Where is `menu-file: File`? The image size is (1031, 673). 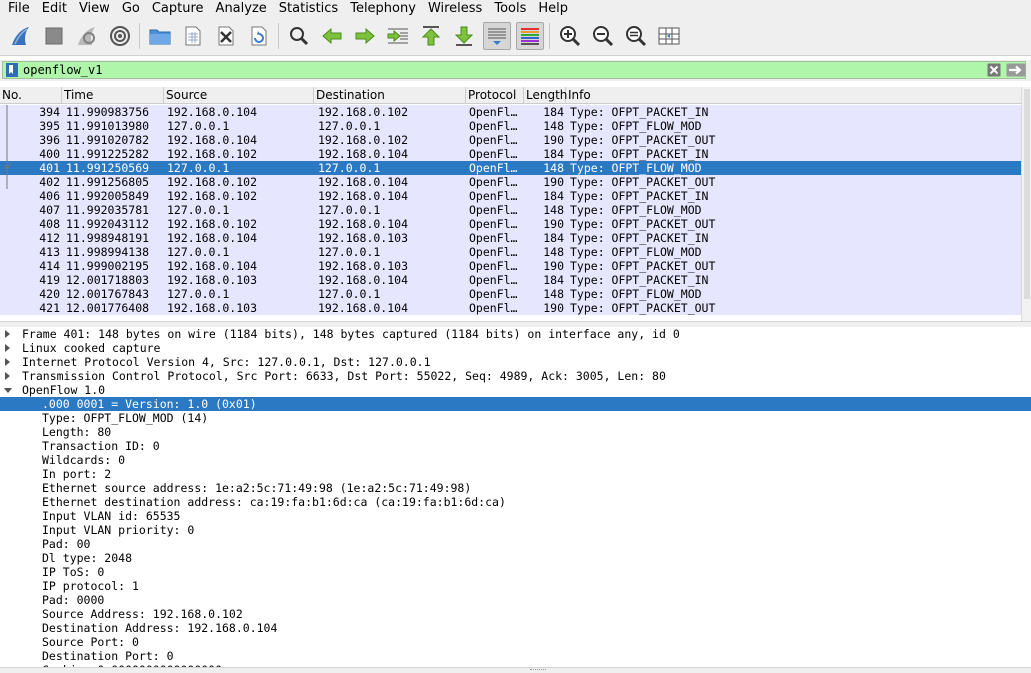
menu-file: File is located at coordinates (19, 8).